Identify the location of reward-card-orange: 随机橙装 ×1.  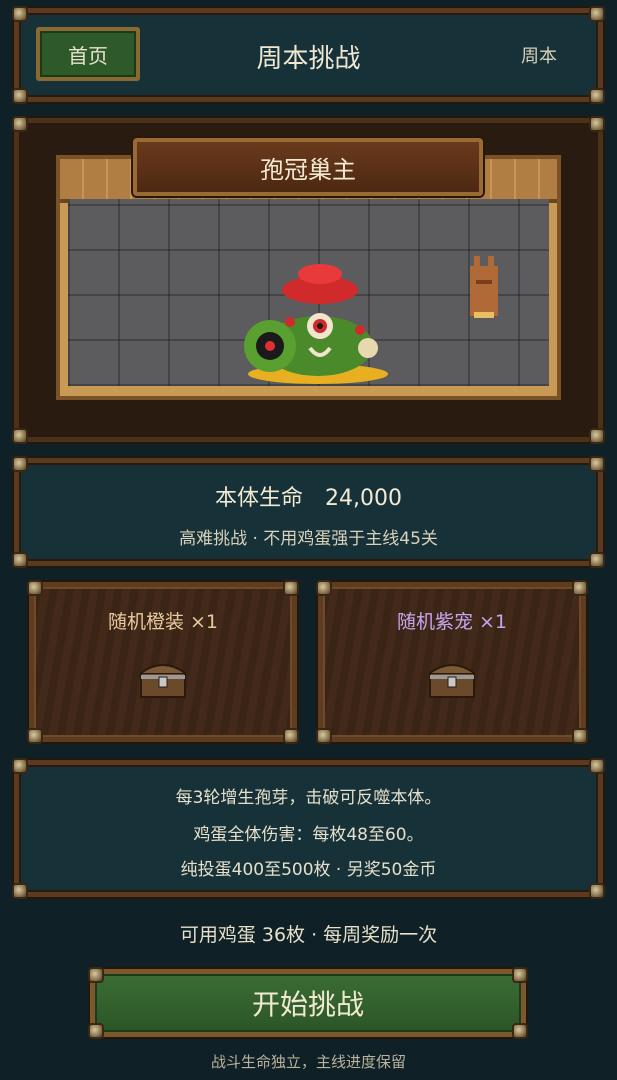
(163, 662).